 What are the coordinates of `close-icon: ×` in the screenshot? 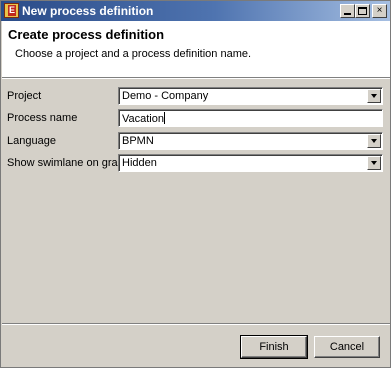 It's located at (379, 10).